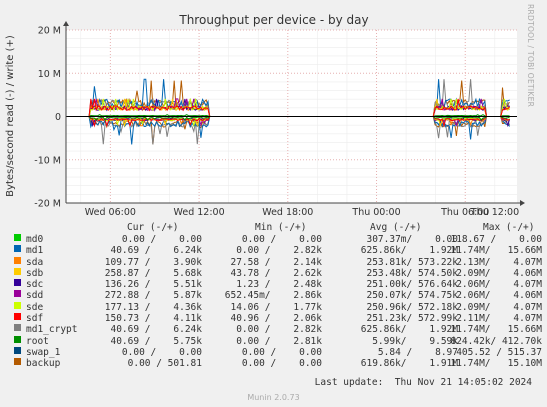 The width and height of the screenshot is (547, 407). I want to click on legend-min: 0.00 / 2.81k, so click(279, 341).